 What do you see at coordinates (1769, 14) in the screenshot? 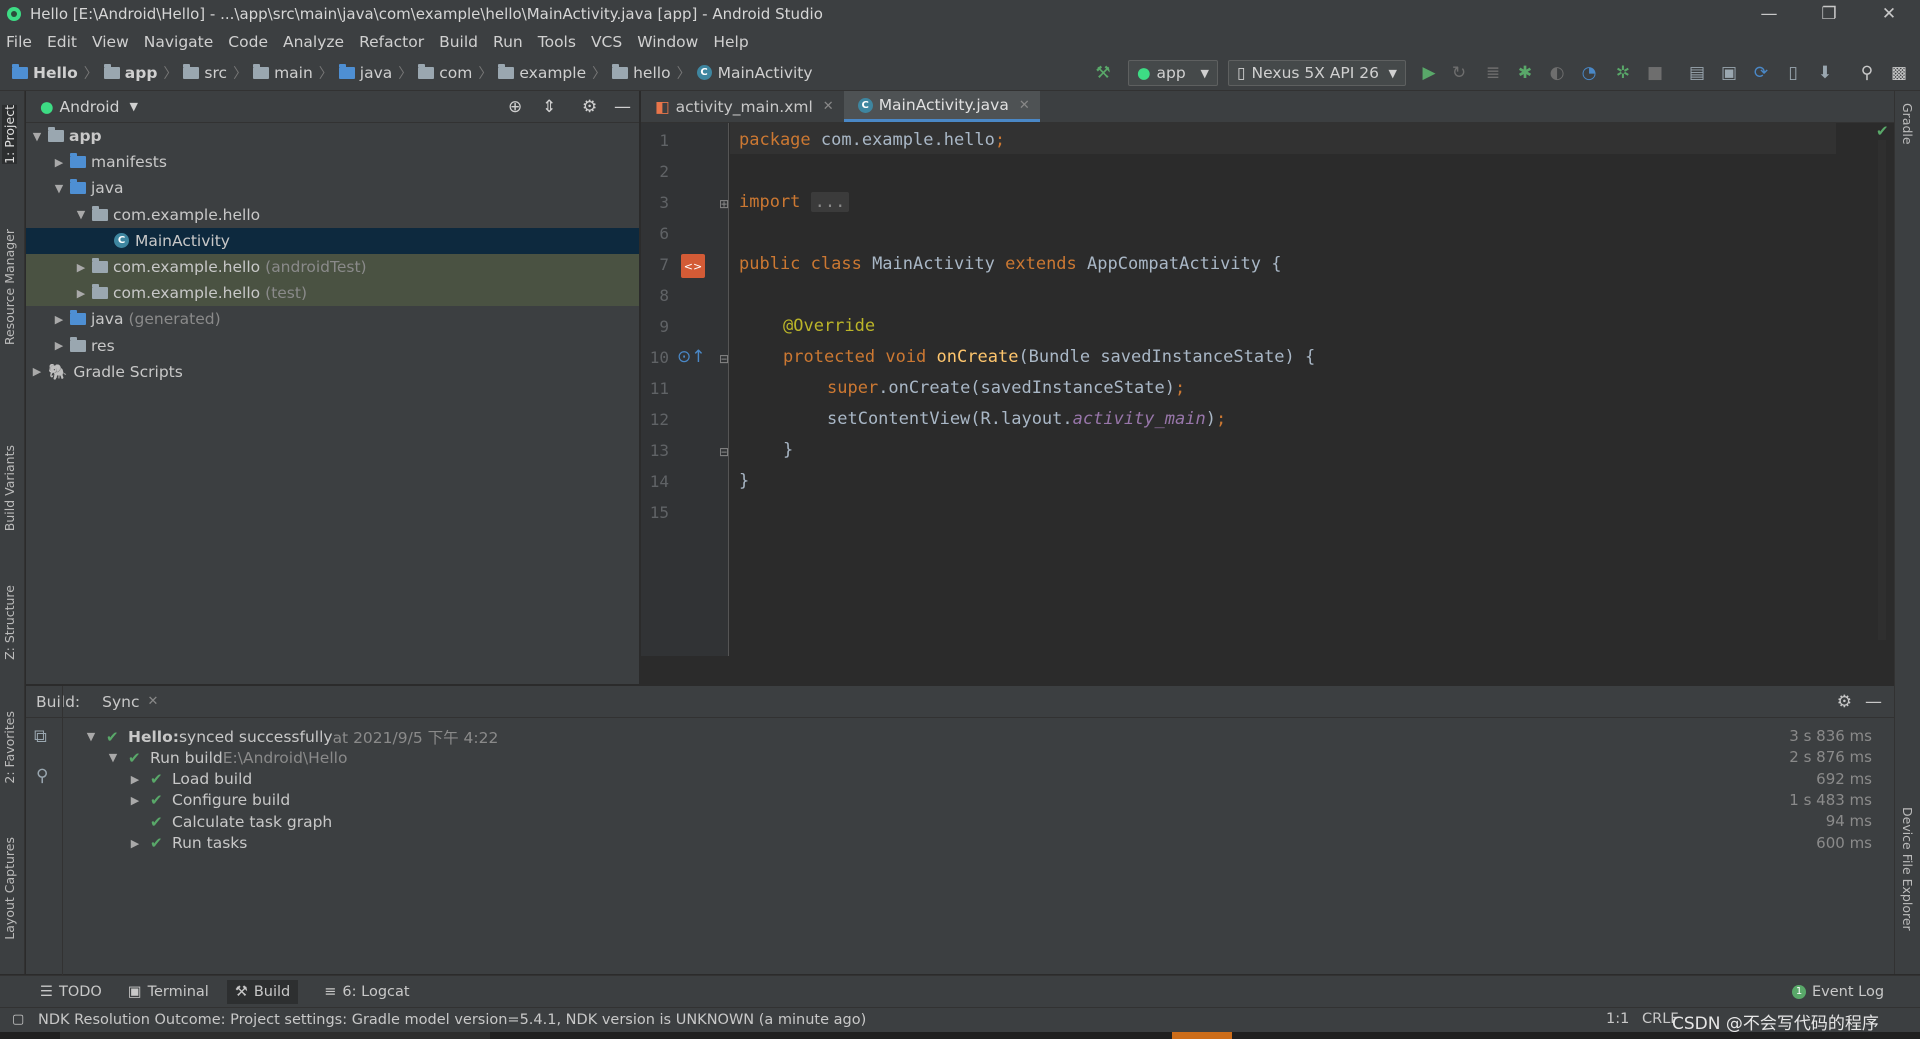
I see `minimize-button: —` at bounding box center [1769, 14].